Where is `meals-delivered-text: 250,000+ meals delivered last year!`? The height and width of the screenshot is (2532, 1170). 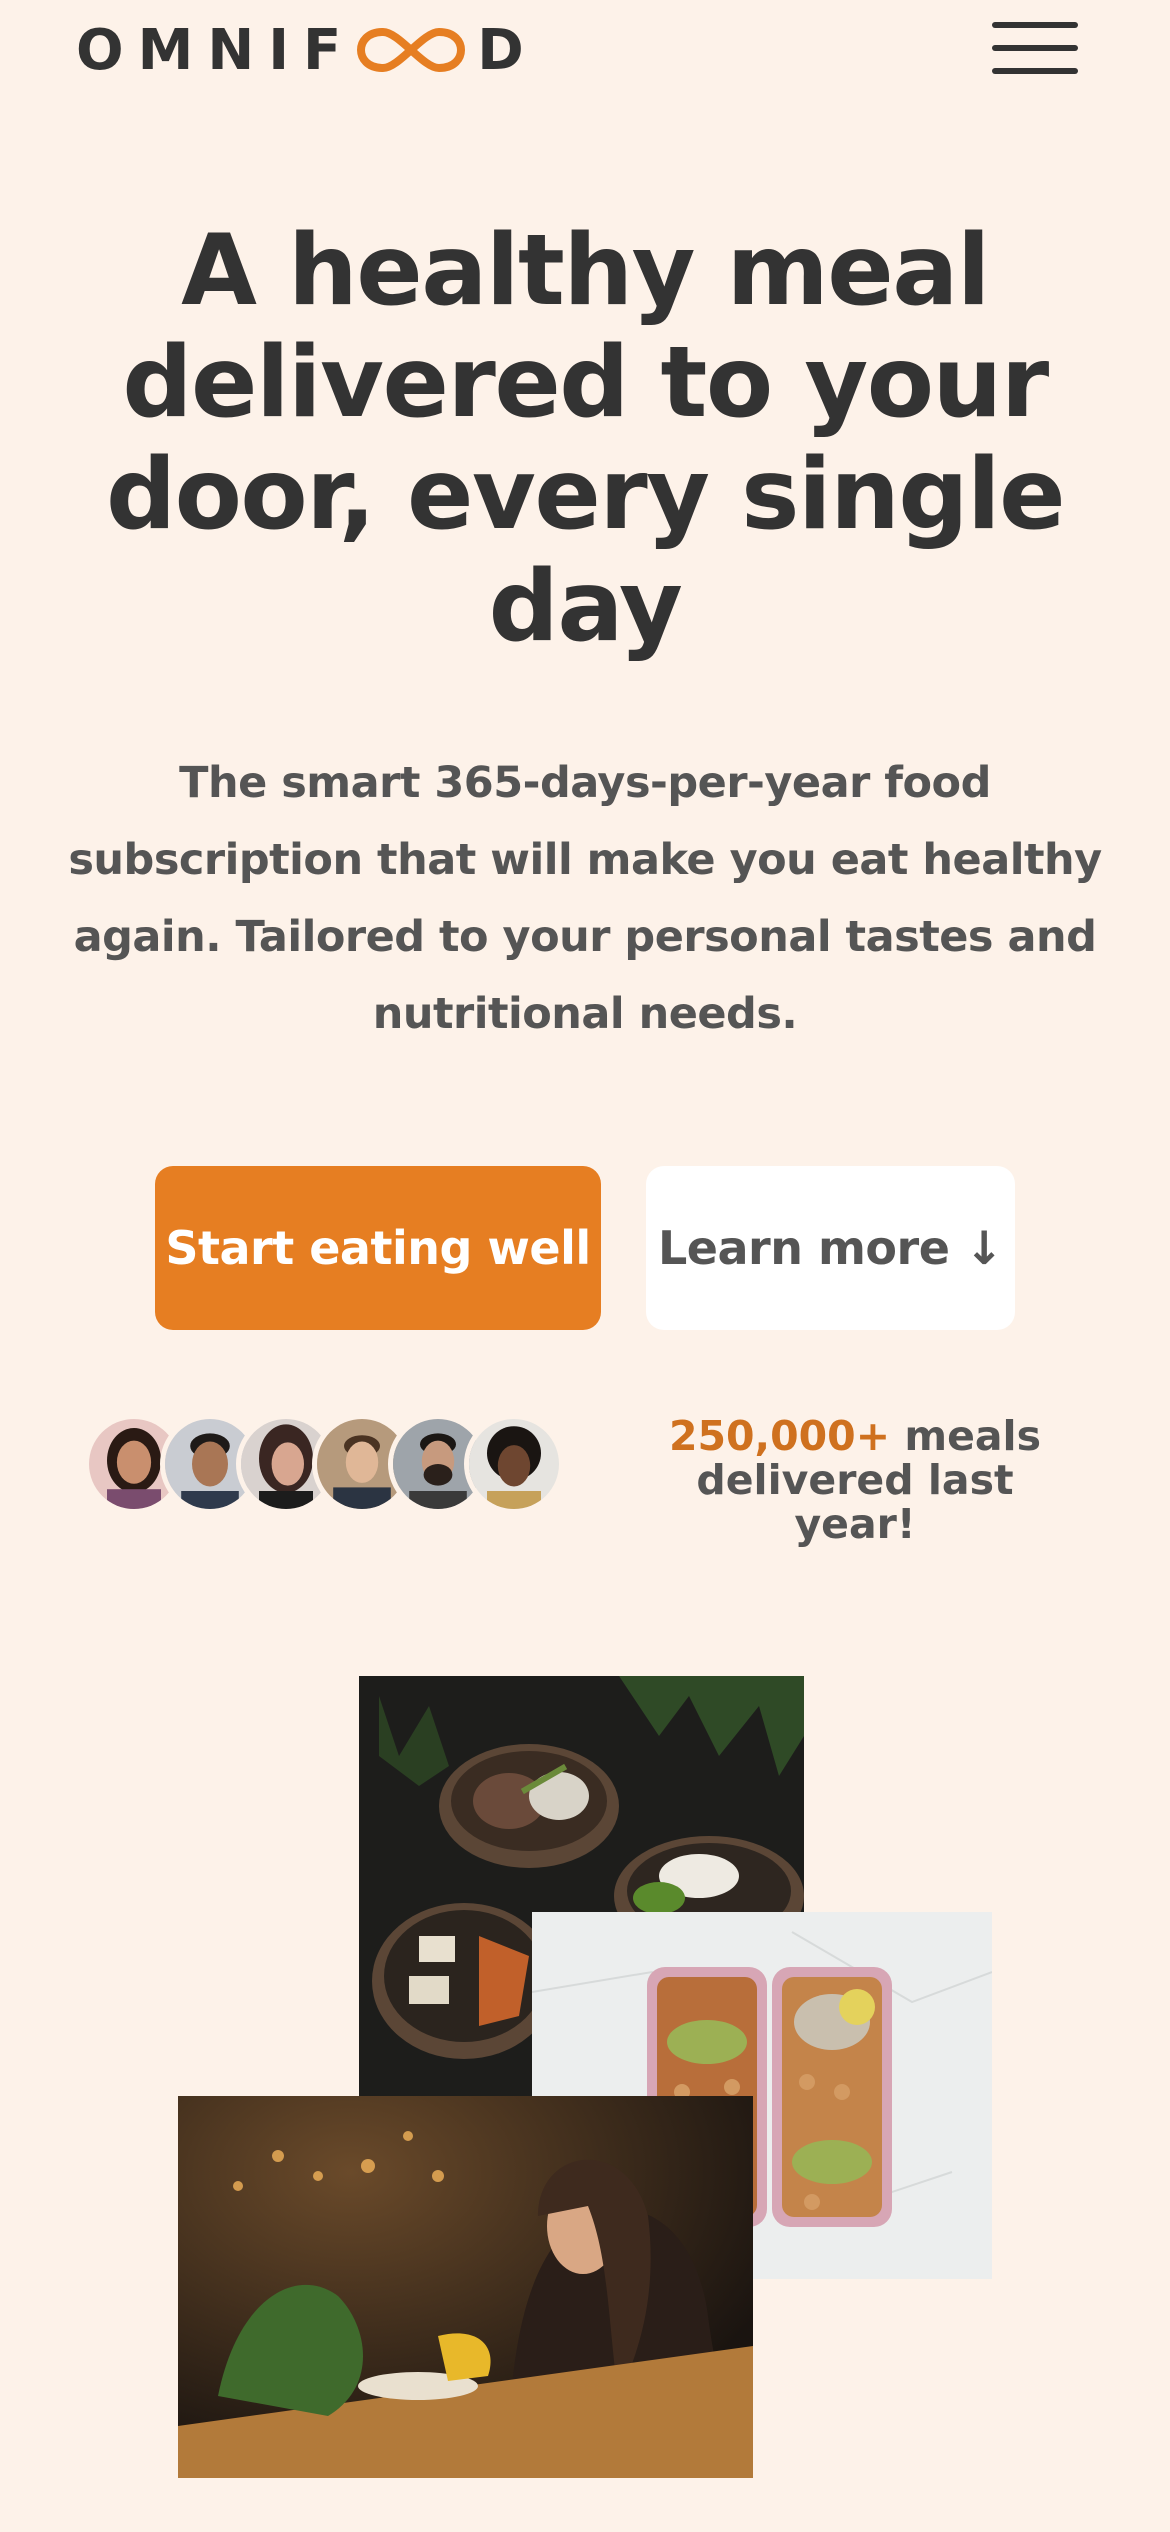 meals-delivered-text: 250,000+ meals delivered last year! is located at coordinates (855, 1480).